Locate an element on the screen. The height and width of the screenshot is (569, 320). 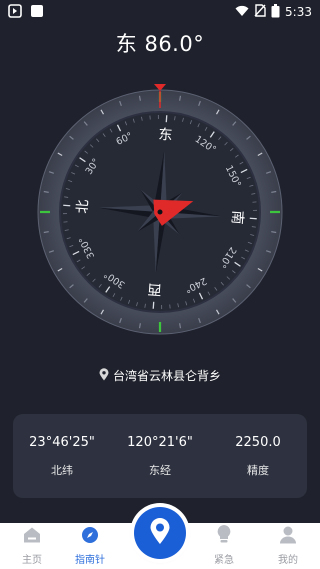
center-hub is located at coordinates (160, 212).